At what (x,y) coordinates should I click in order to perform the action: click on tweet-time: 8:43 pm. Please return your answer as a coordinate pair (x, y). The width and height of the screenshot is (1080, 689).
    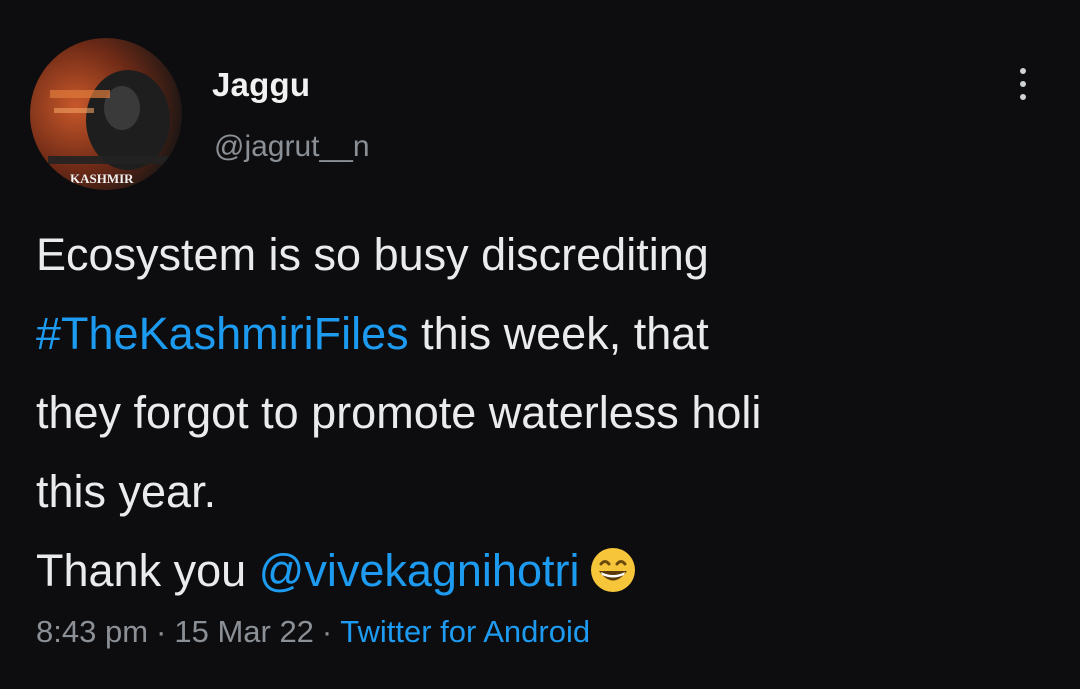
    Looking at the image, I should click on (92, 631).